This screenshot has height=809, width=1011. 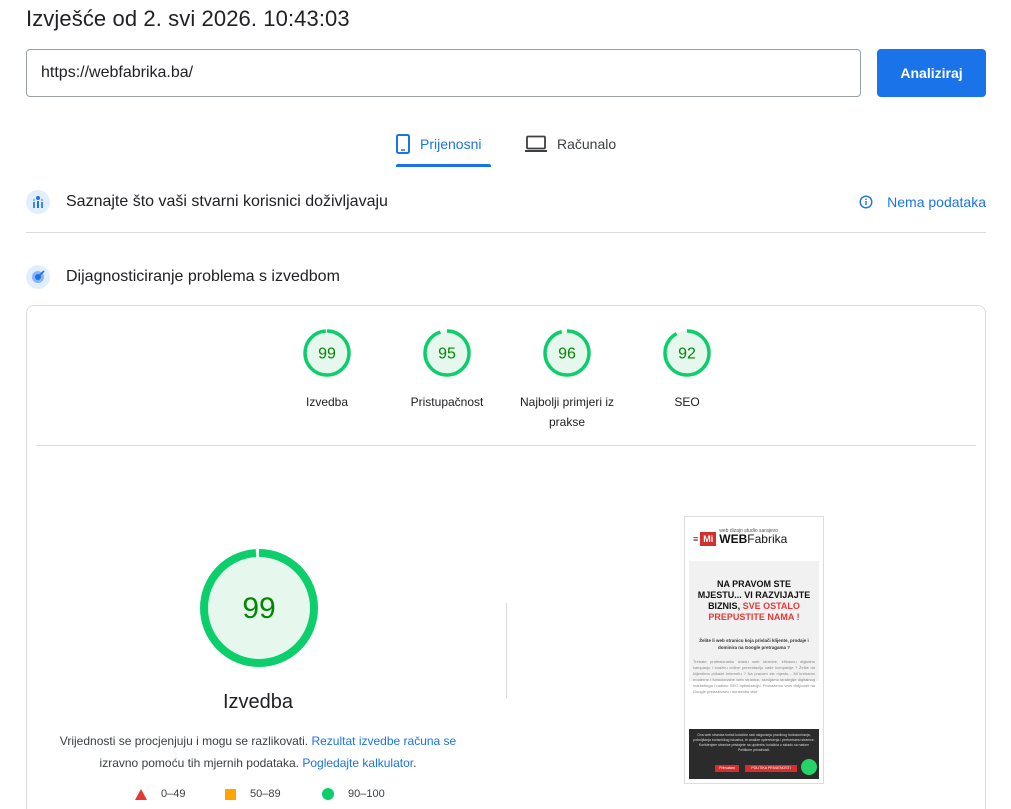 I want to click on gauge-seo: 92 SEO, so click(x=687, y=370).